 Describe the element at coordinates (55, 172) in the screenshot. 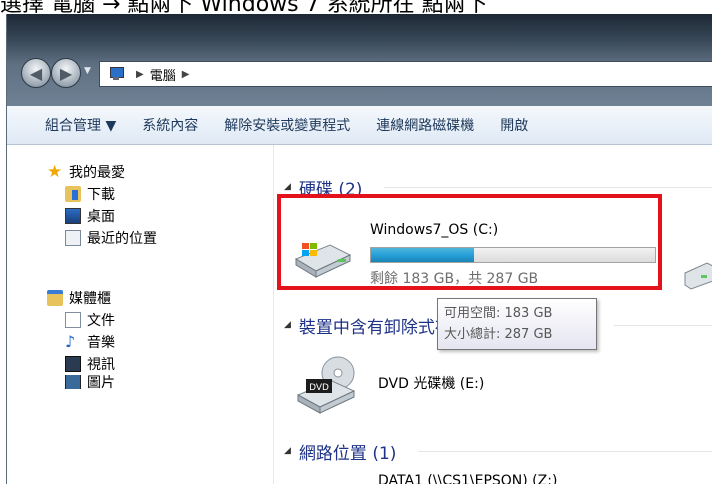

I see `star-icon: ★` at that location.